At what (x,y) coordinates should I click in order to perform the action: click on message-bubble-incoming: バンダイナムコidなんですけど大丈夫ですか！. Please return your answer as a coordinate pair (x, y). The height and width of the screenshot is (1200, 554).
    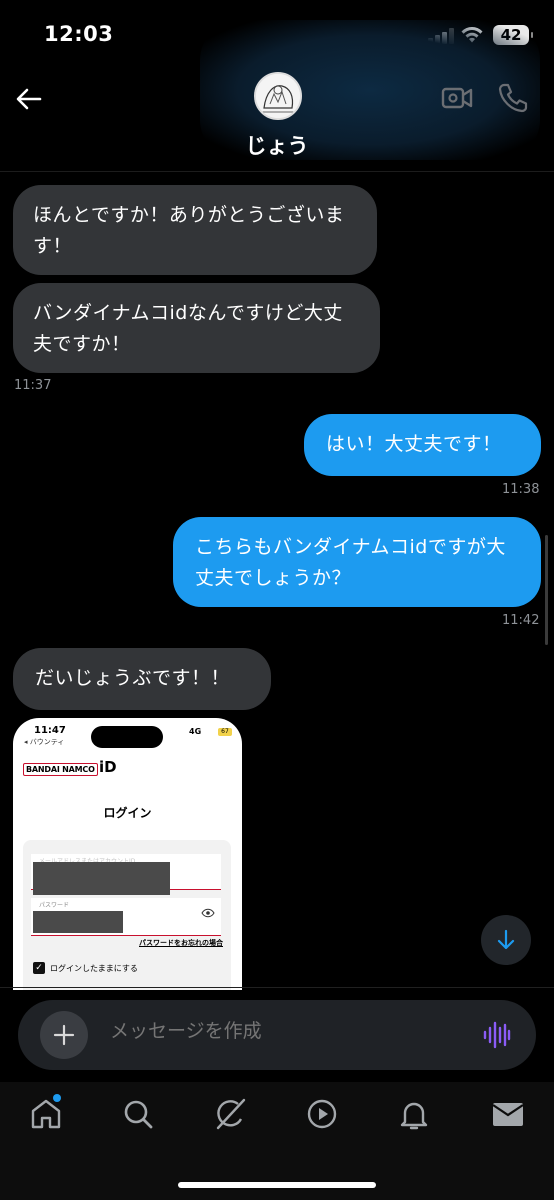
    Looking at the image, I should click on (196, 328).